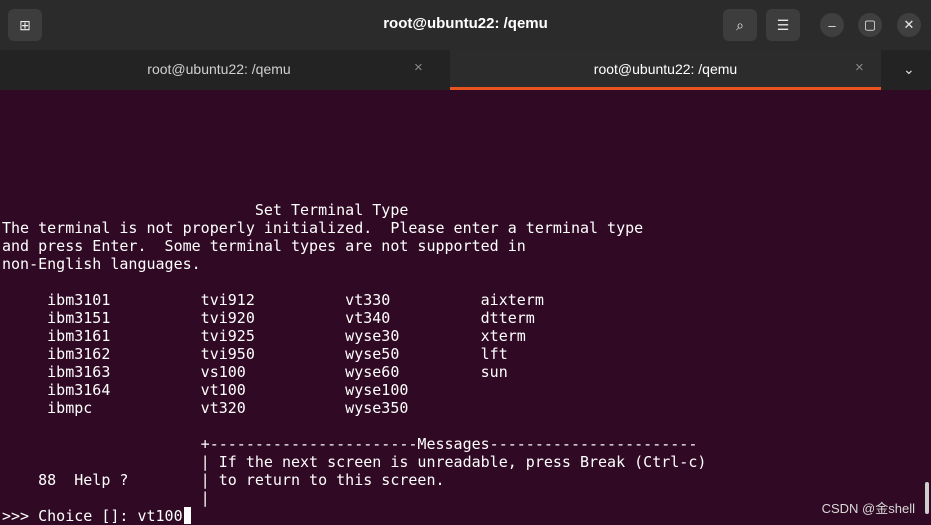  I want to click on tab-1: root@ubuntu22: /qemu ×, so click(219, 70).